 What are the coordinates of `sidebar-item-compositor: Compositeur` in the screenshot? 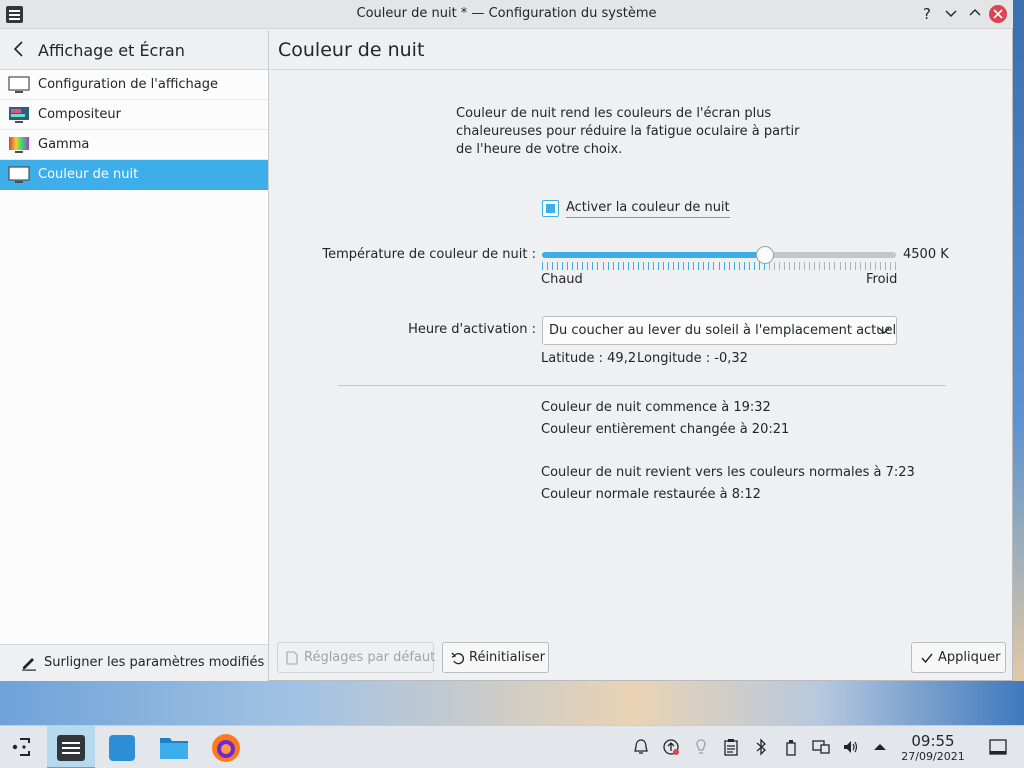 It's located at (134, 115).